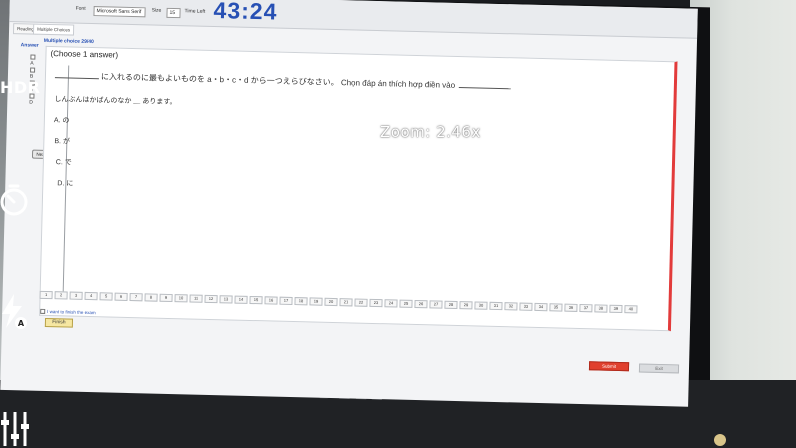 The image size is (796, 448). What do you see at coordinates (361, 302) in the screenshot?
I see `page-button: 22` at bounding box center [361, 302].